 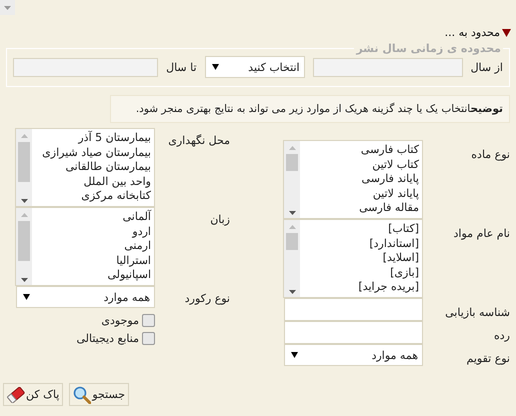 What do you see at coordinates (359, 165) in the screenshot?
I see `list-option: کتاب لاتین` at bounding box center [359, 165].